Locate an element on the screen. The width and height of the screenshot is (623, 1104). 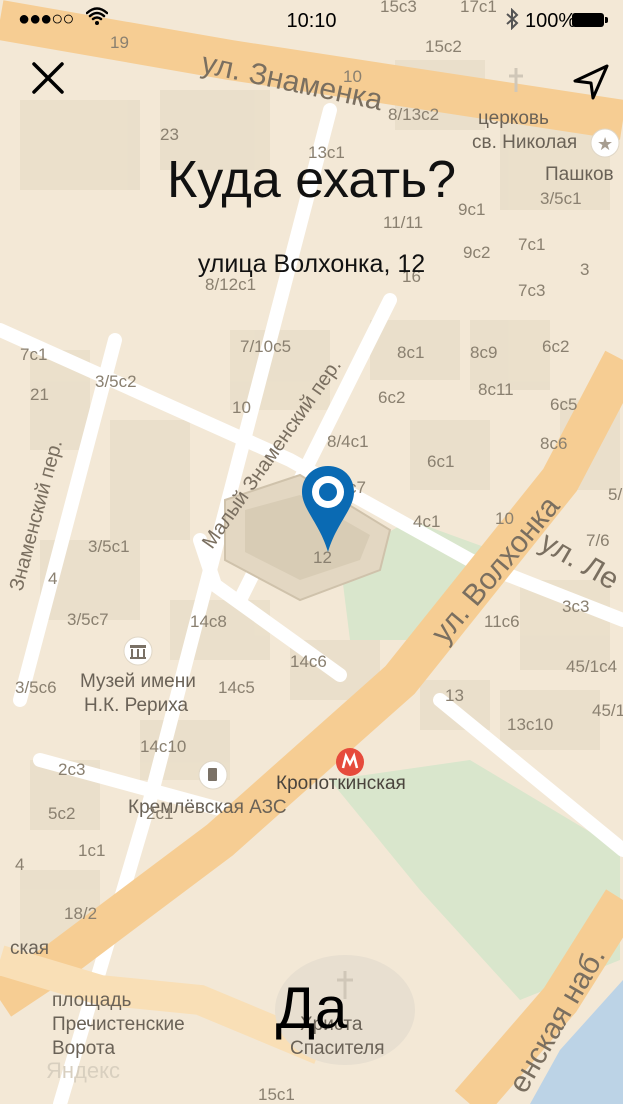
navigation-arrow-icon is located at coordinates (591, 82).